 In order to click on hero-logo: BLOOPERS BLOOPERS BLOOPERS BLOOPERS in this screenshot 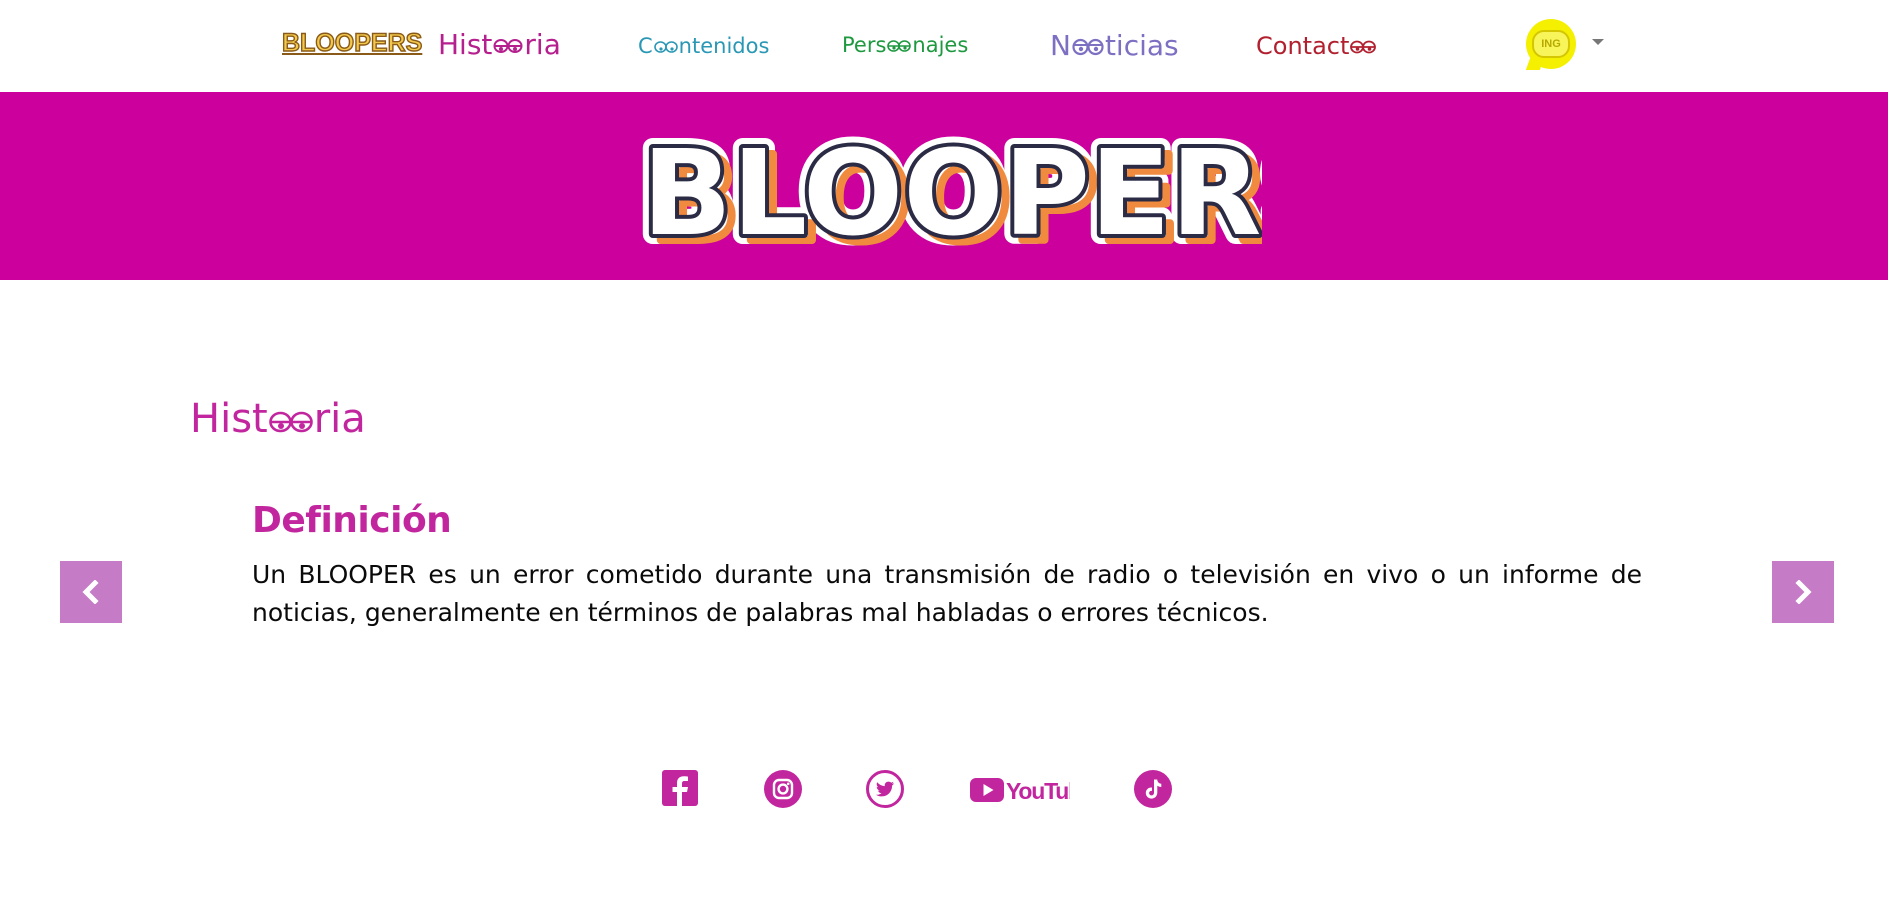, I will do `click(947, 192)`.